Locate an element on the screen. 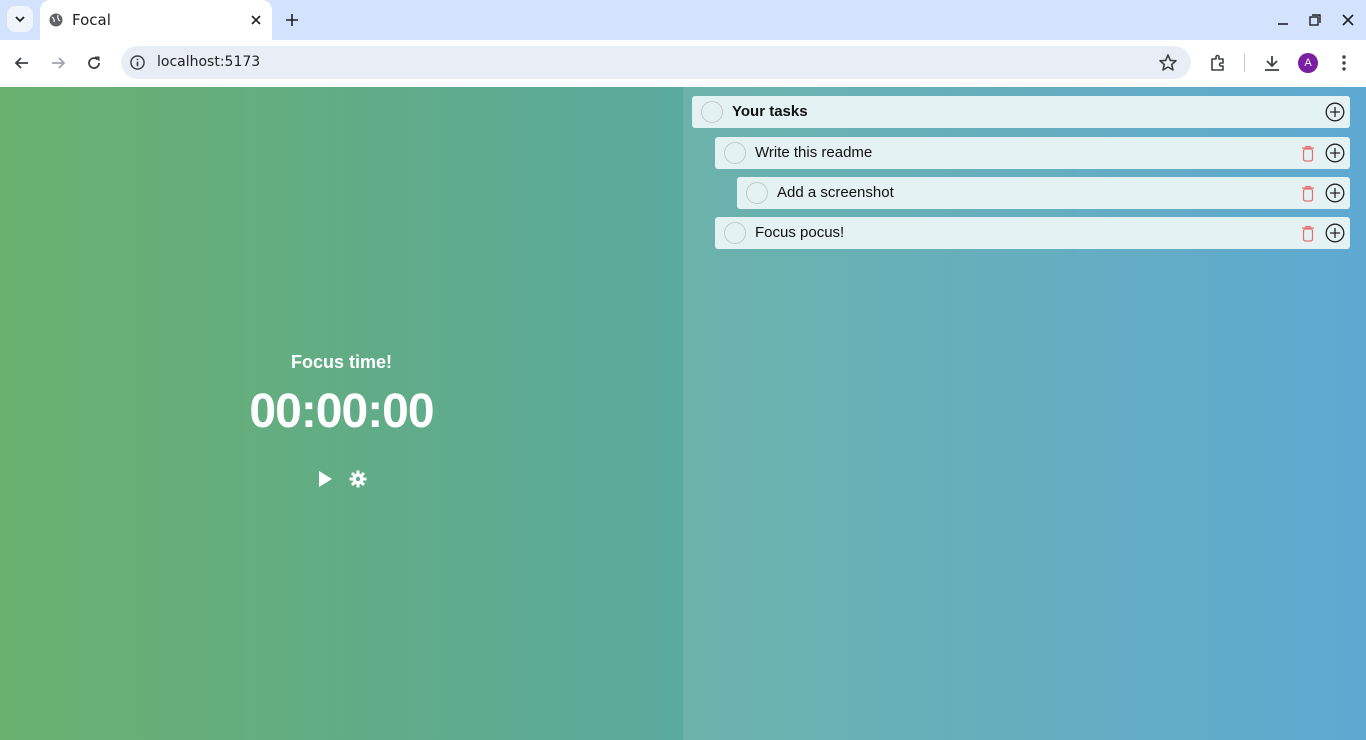 This screenshot has width=1366, height=740. reload-icon is located at coordinates (94, 62).